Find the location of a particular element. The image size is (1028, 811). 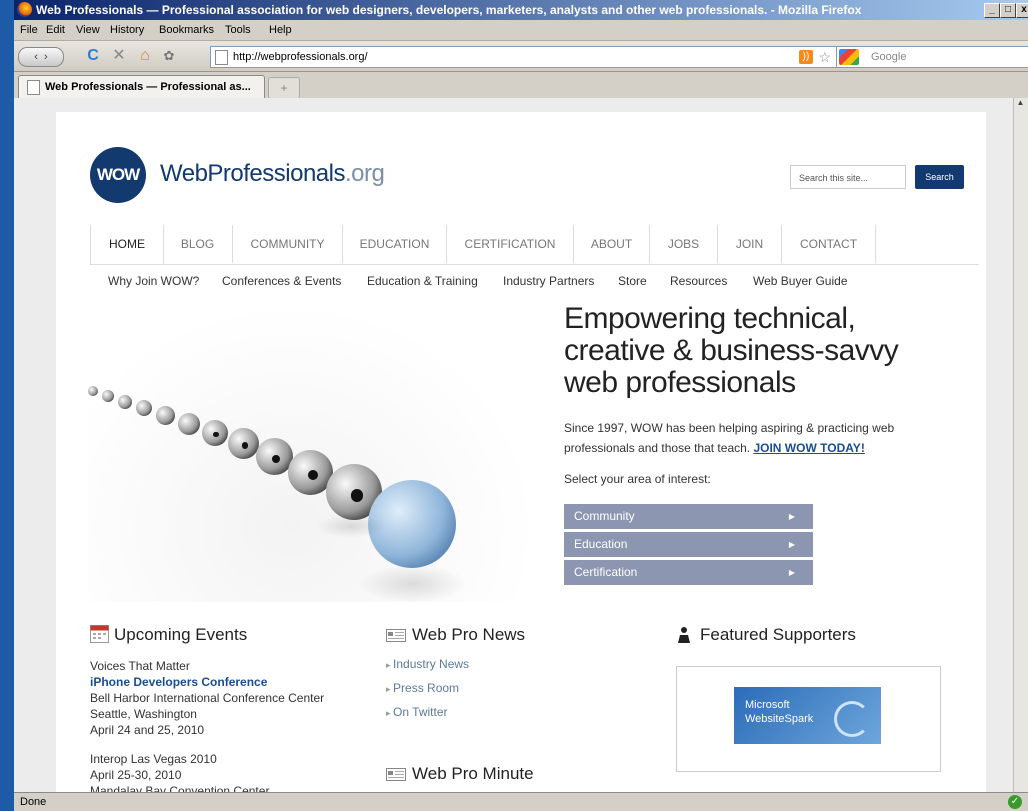

area-certification: Certification ▶ is located at coordinates (688, 572).